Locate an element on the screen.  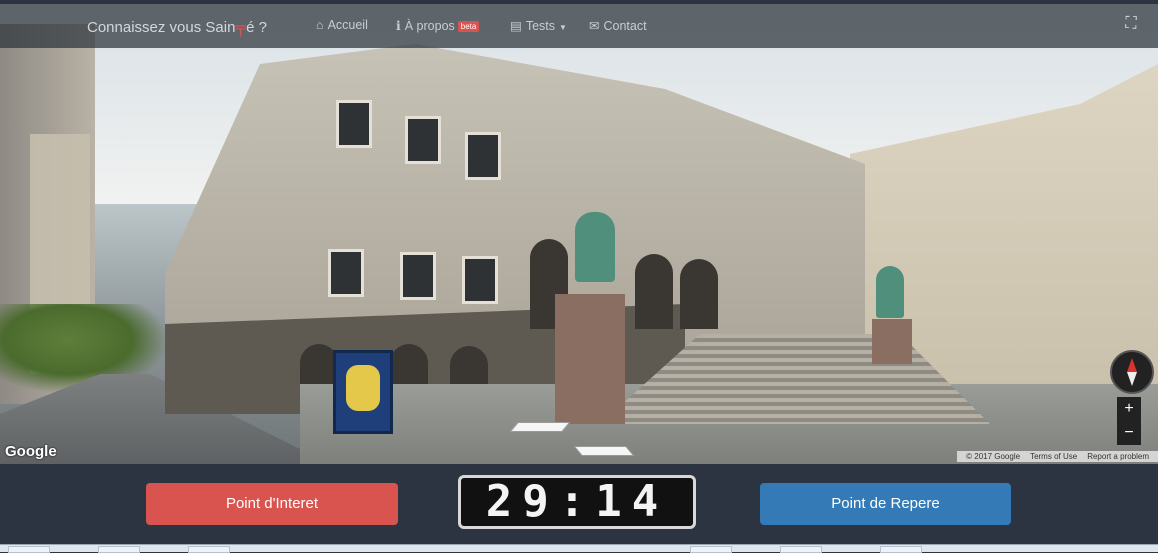
move-backward-arrow is located at coordinates (540, 427).